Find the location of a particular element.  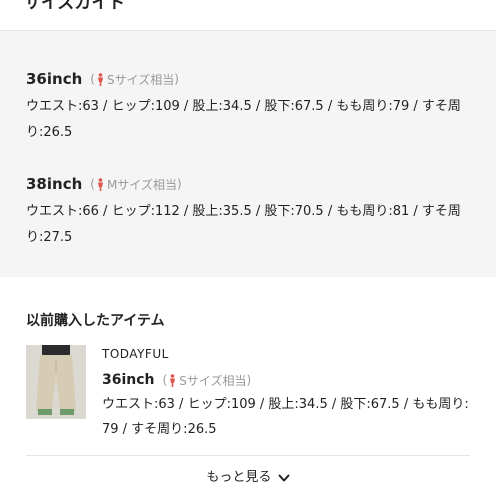

item-brand: TODAYFUL is located at coordinates (135, 354).